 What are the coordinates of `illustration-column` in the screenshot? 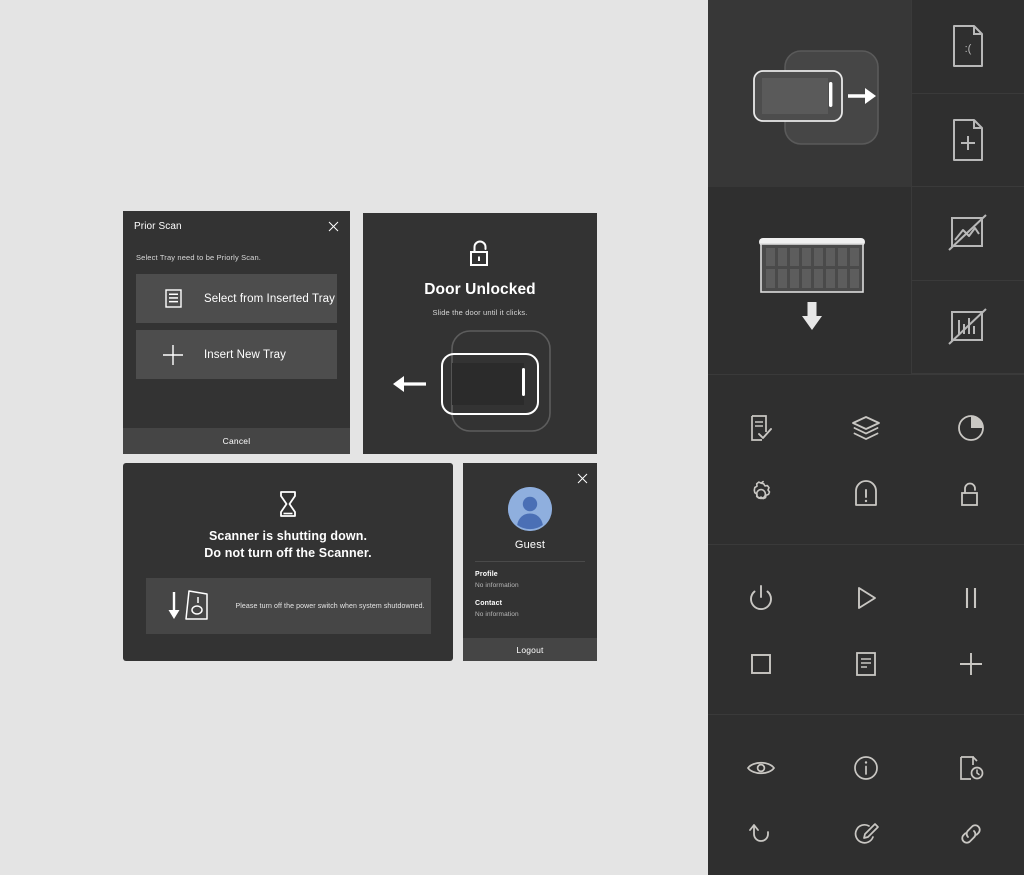 It's located at (809, 187).